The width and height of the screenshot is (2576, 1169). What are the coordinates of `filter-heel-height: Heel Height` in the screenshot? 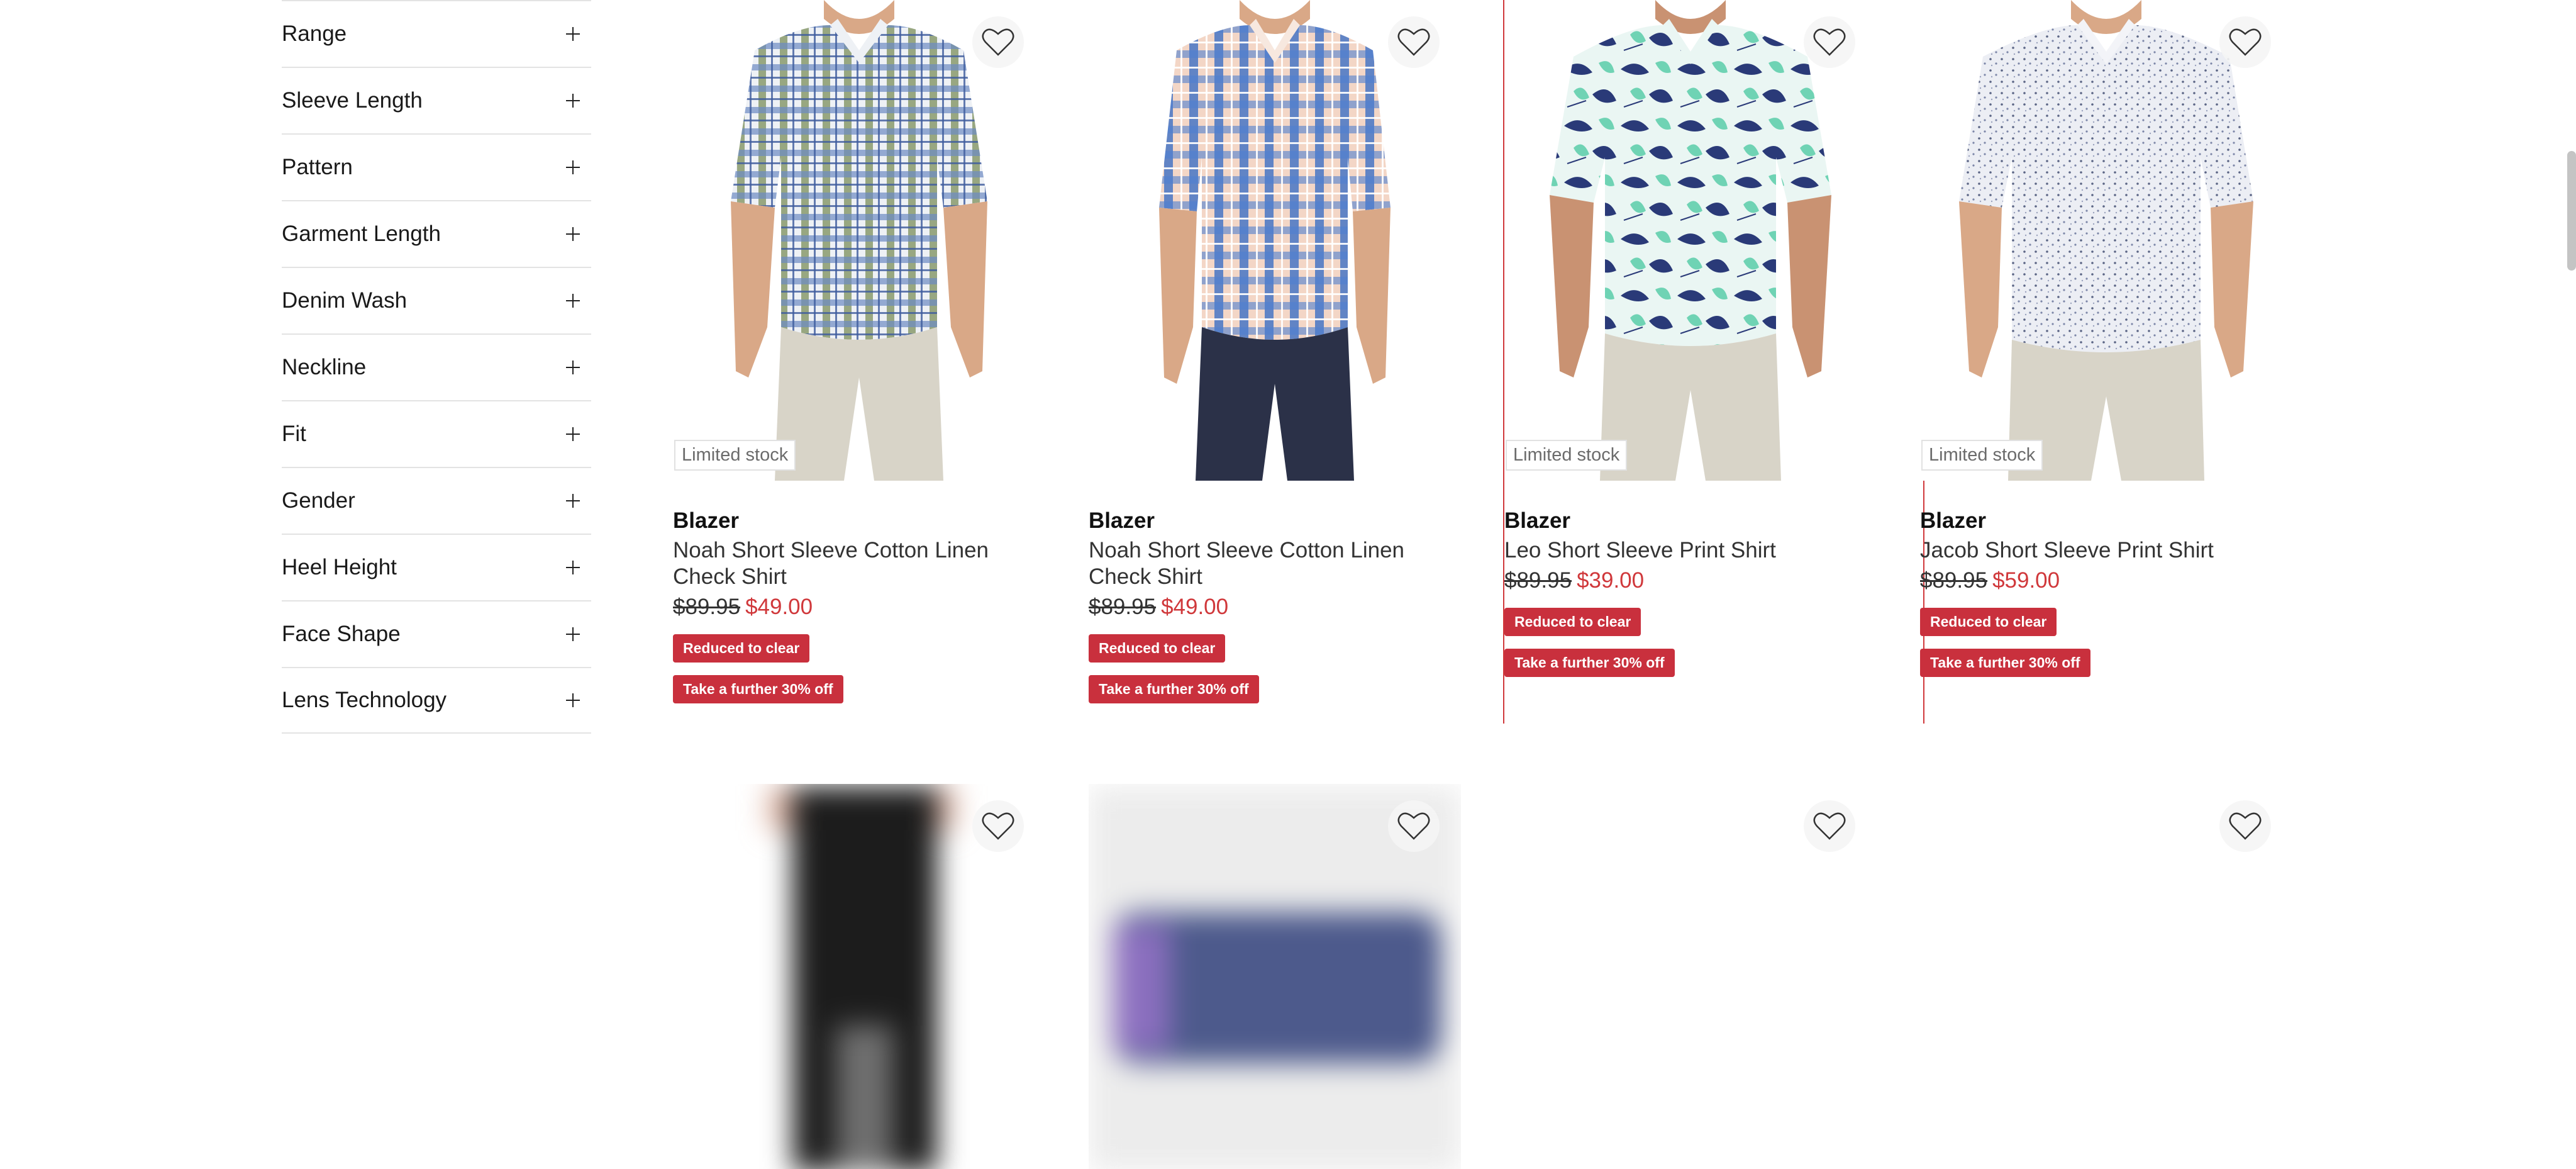 It's located at (436, 567).